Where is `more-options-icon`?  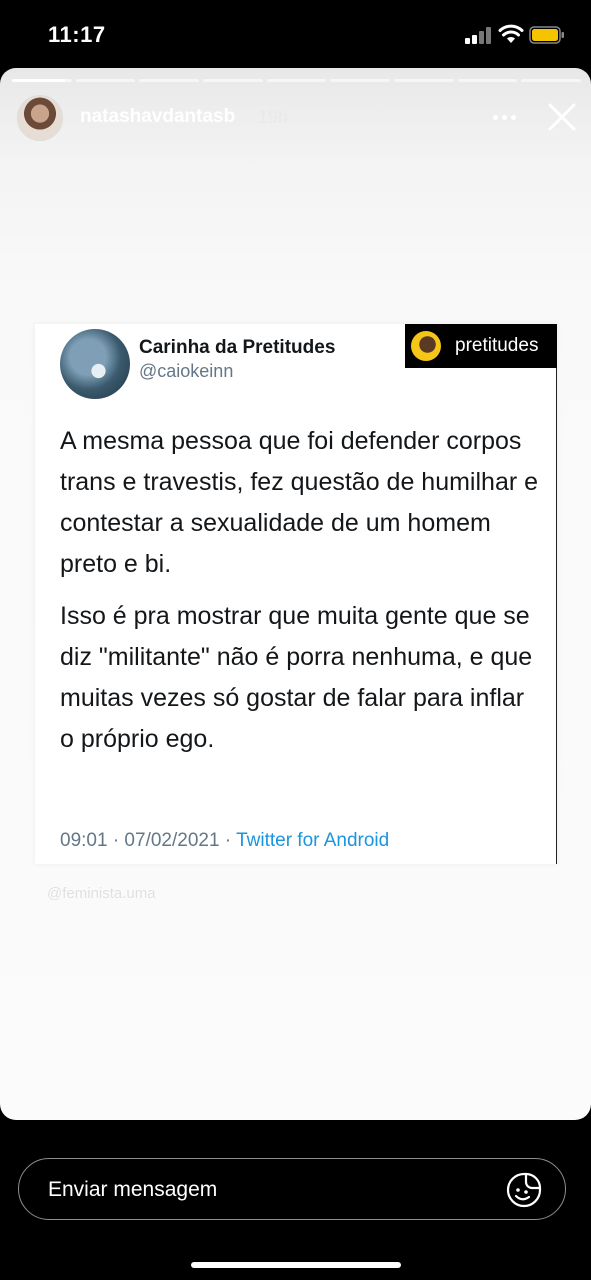
more-options-icon is located at coordinates (506, 117).